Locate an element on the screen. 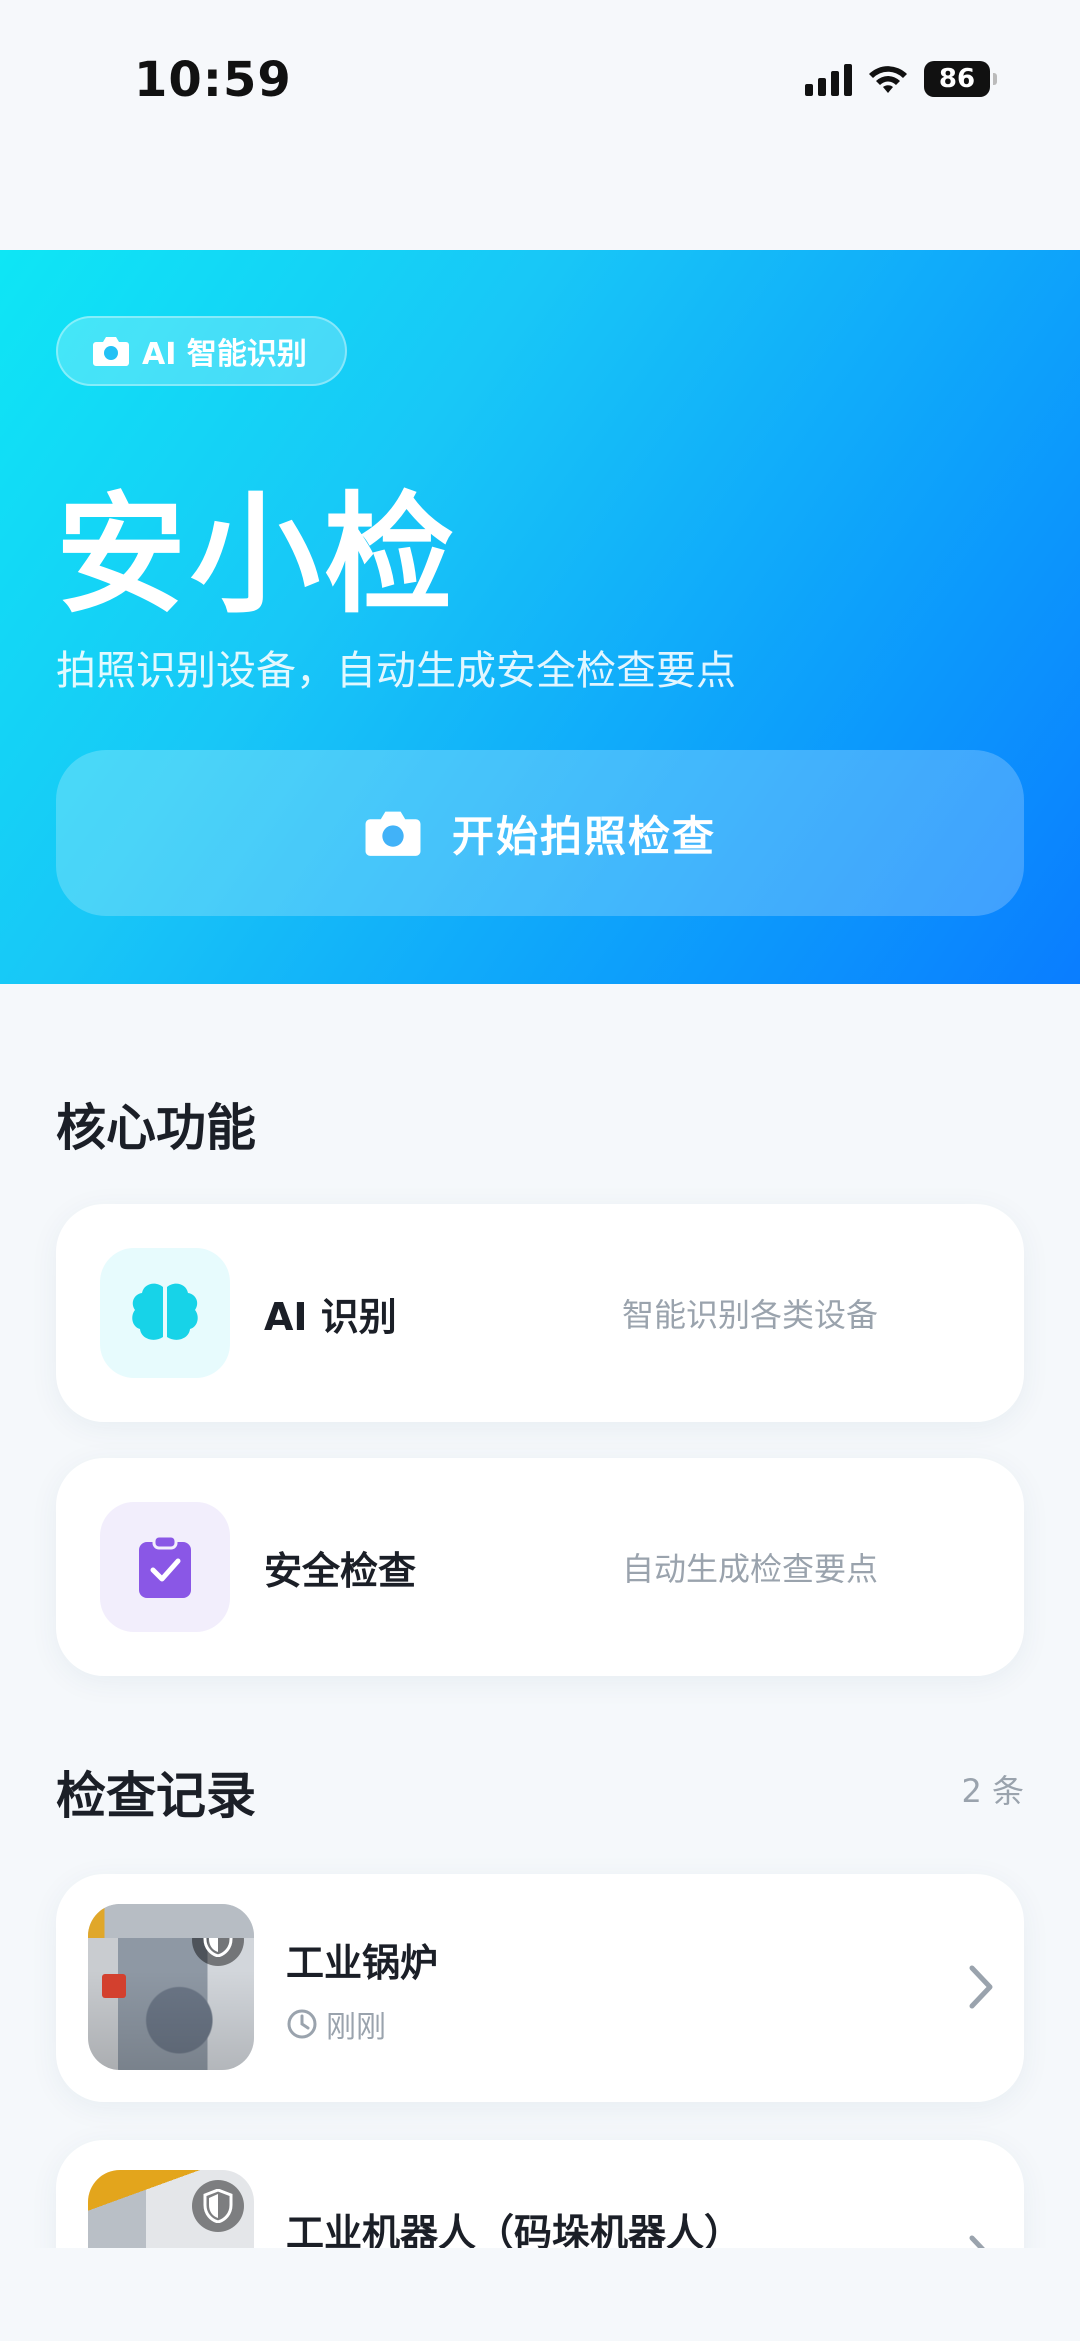 Image resolution: width=1080 pixels, height=2341 pixels. cellular-signal-icon is located at coordinates (828, 79).